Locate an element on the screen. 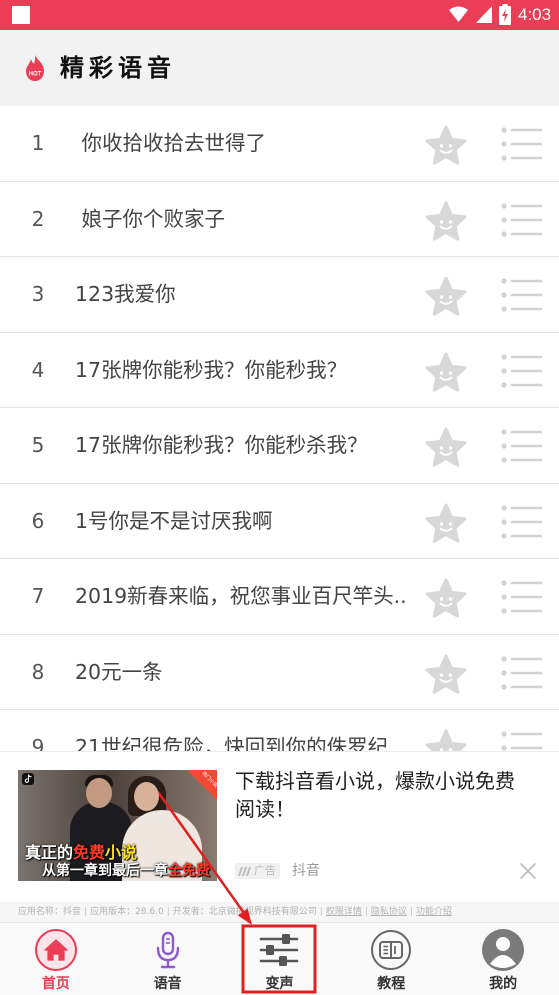  tab-profile: 我的 is located at coordinates (503, 959).